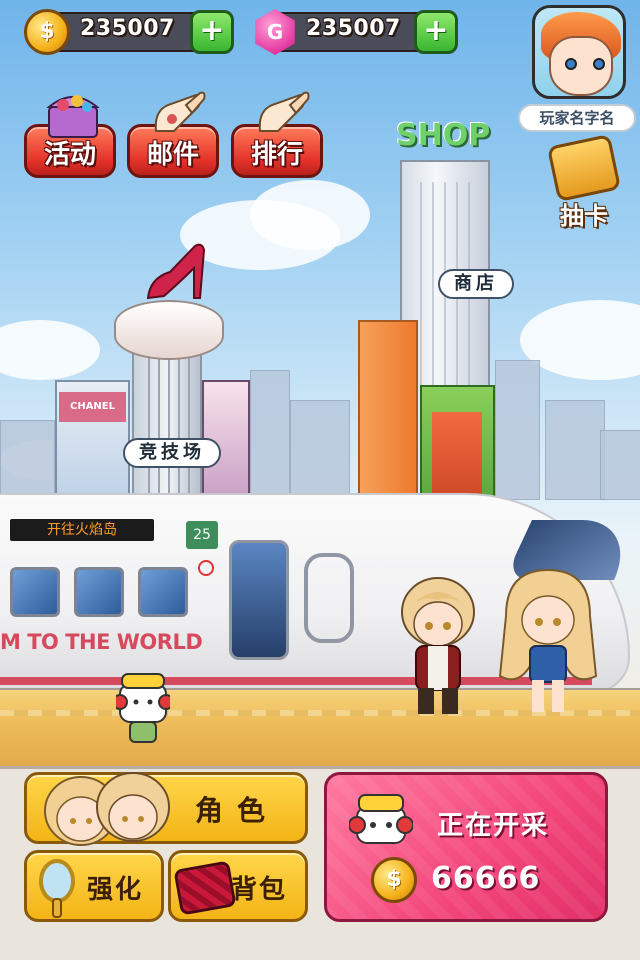 The width and height of the screenshot is (640, 960). Describe the element at coordinates (381, 819) in the screenshot. I see `mining-robot-icon` at that location.